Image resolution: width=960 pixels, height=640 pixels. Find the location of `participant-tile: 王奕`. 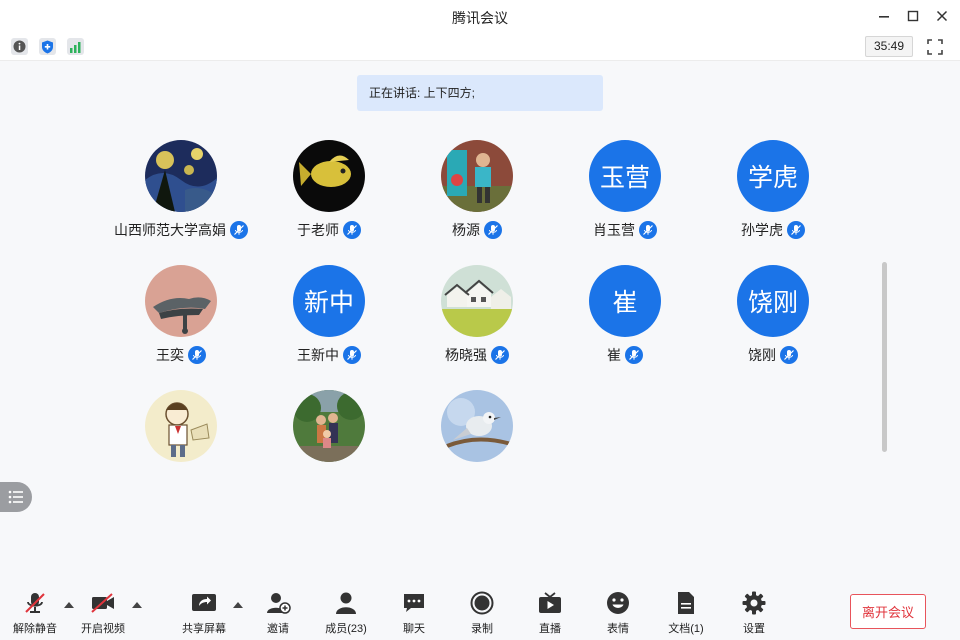

participant-tile: 王奕 is located at coordinates (181, 320).